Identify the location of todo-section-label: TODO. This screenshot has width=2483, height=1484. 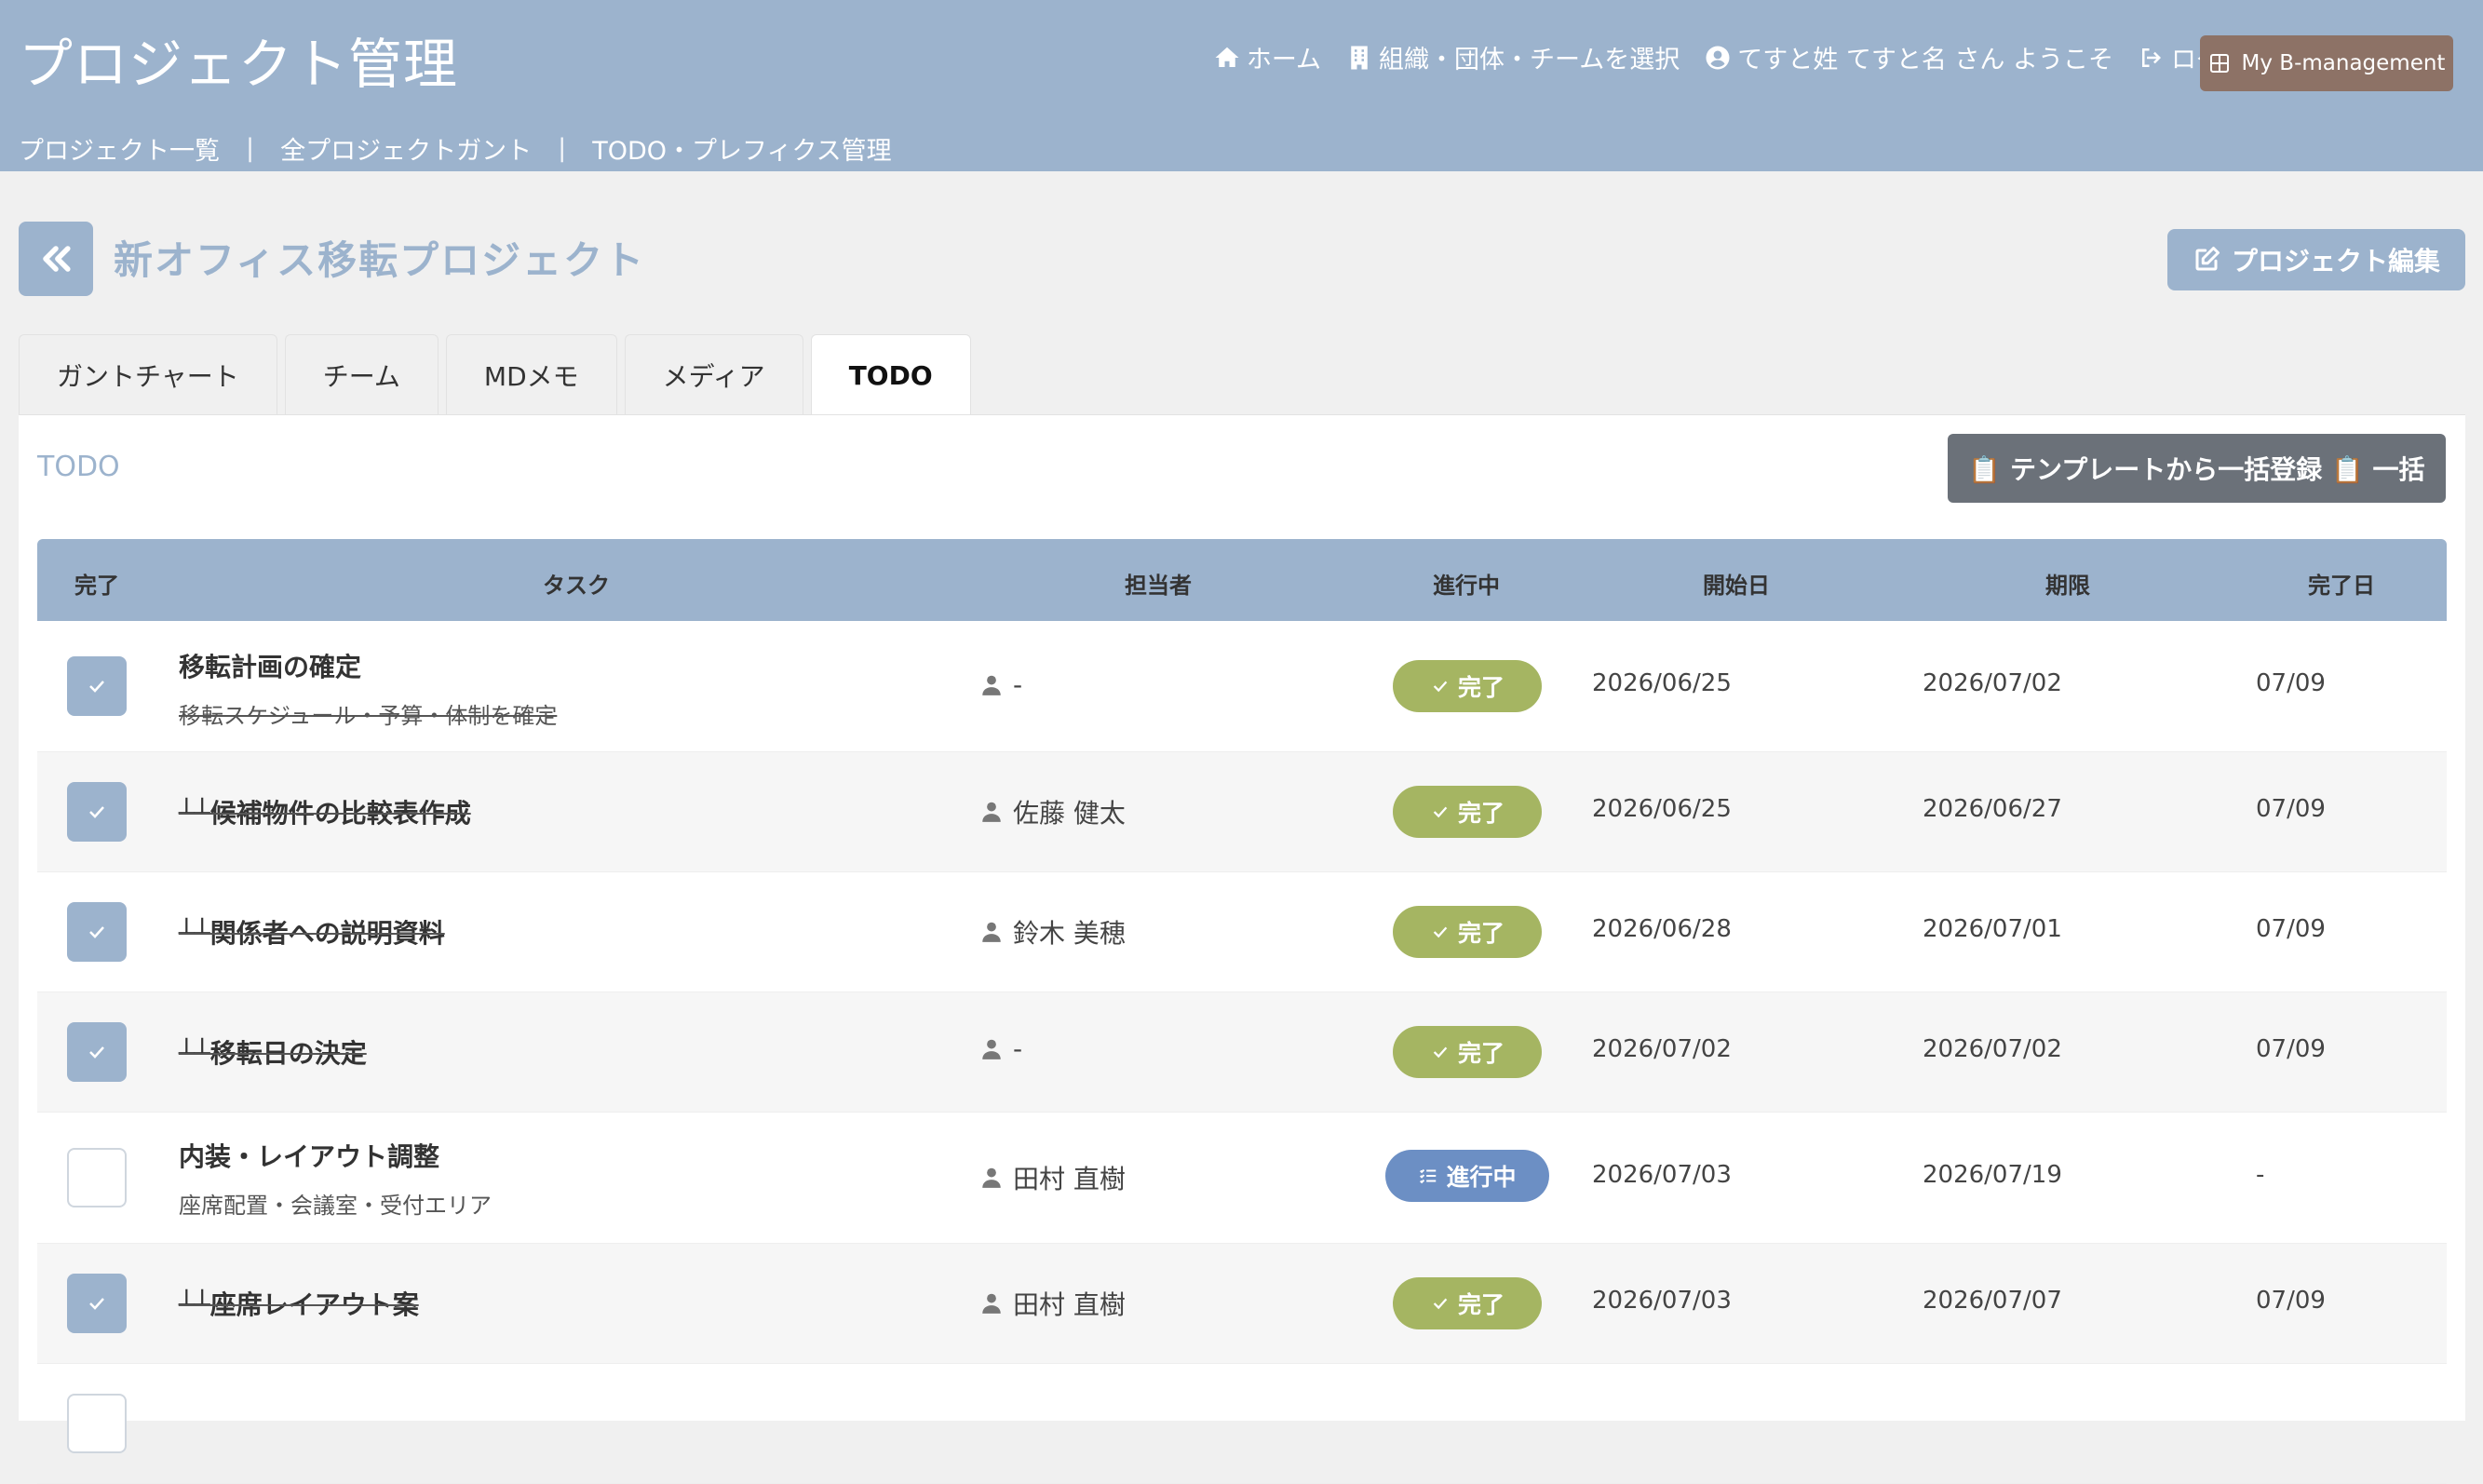
(78, 467).